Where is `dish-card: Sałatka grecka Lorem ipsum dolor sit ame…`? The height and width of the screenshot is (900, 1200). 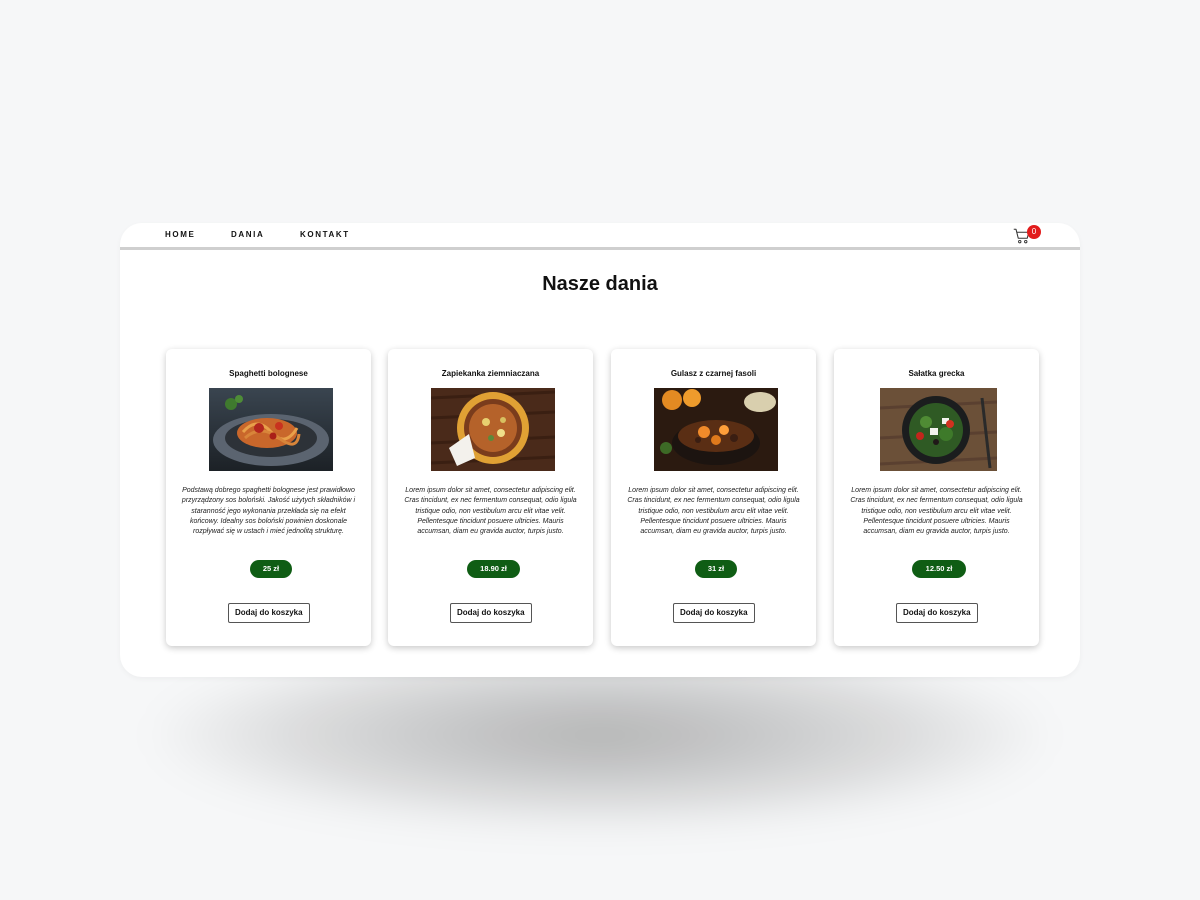 dish-card: Sałatka grecka Lorem ipsum dolor sit ame… is located at coordinates (936, 497).